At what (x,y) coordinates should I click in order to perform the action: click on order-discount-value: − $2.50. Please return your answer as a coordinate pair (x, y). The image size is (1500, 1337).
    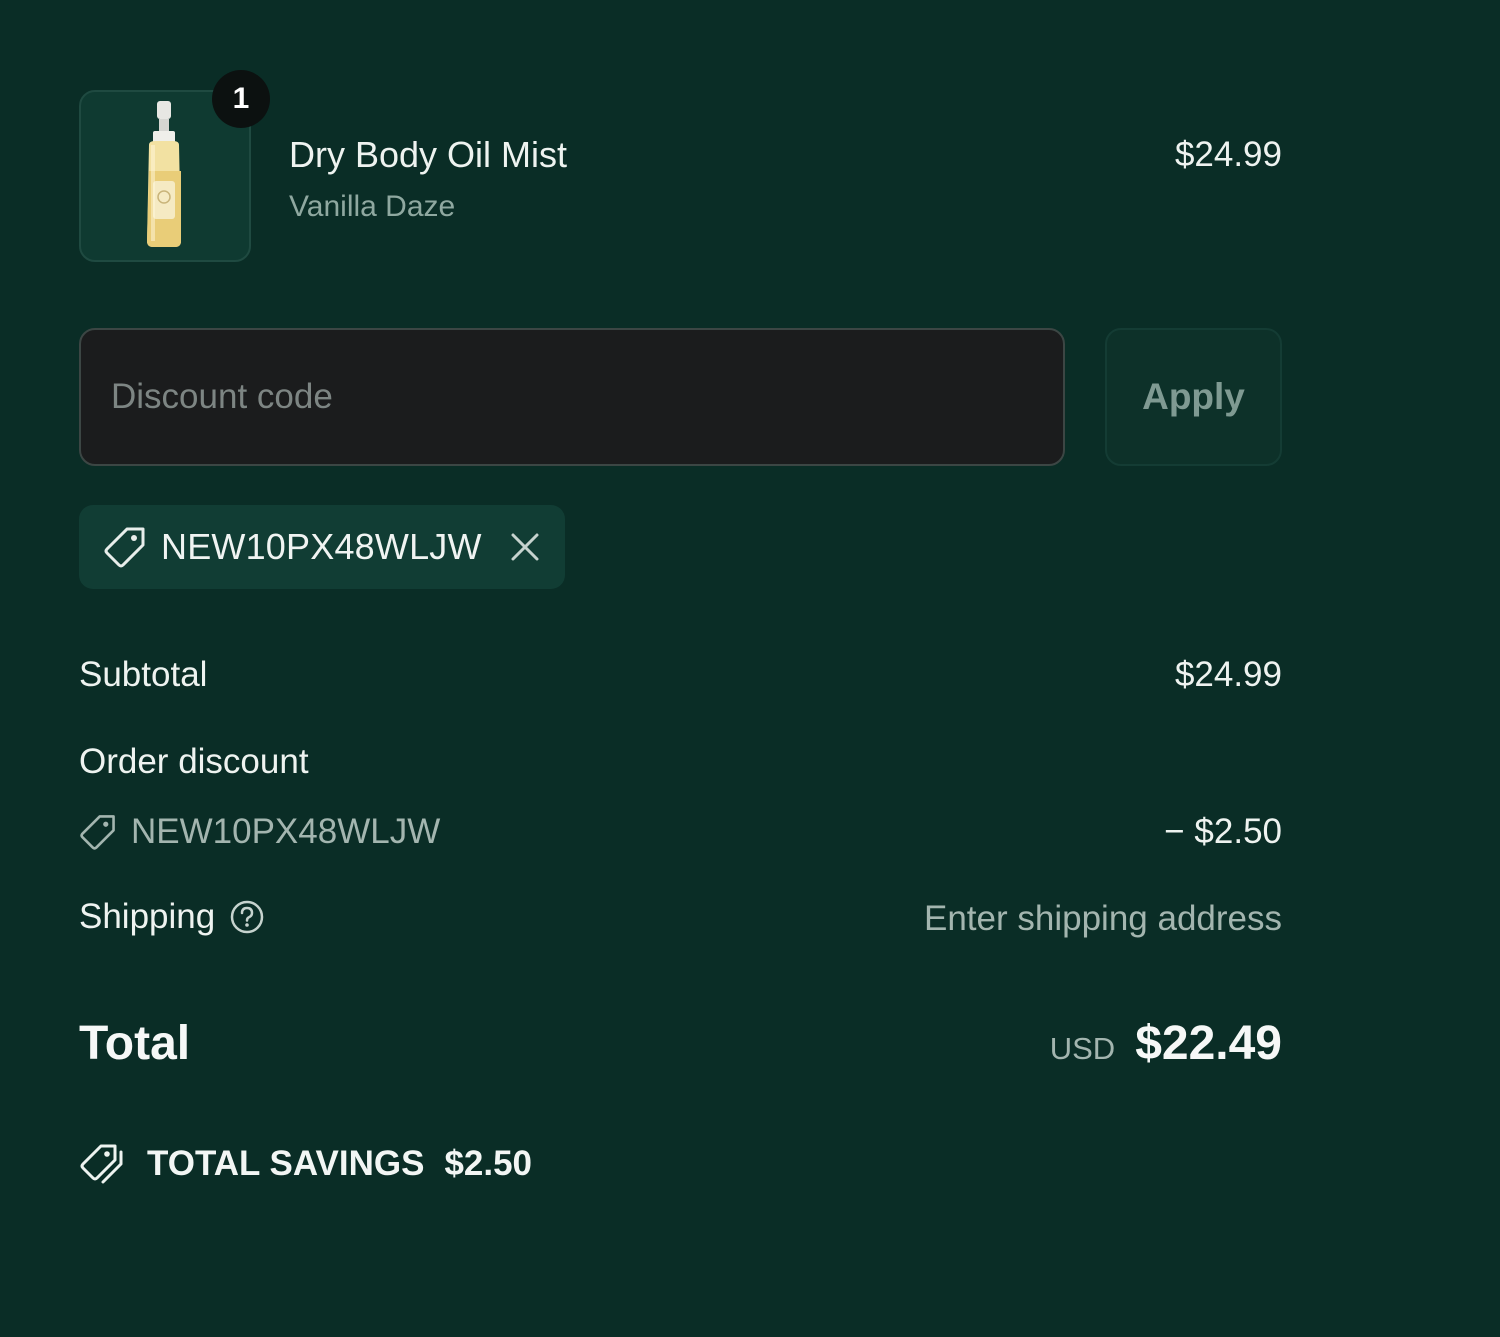
    Looking at the image, I should click on (1223, 831).